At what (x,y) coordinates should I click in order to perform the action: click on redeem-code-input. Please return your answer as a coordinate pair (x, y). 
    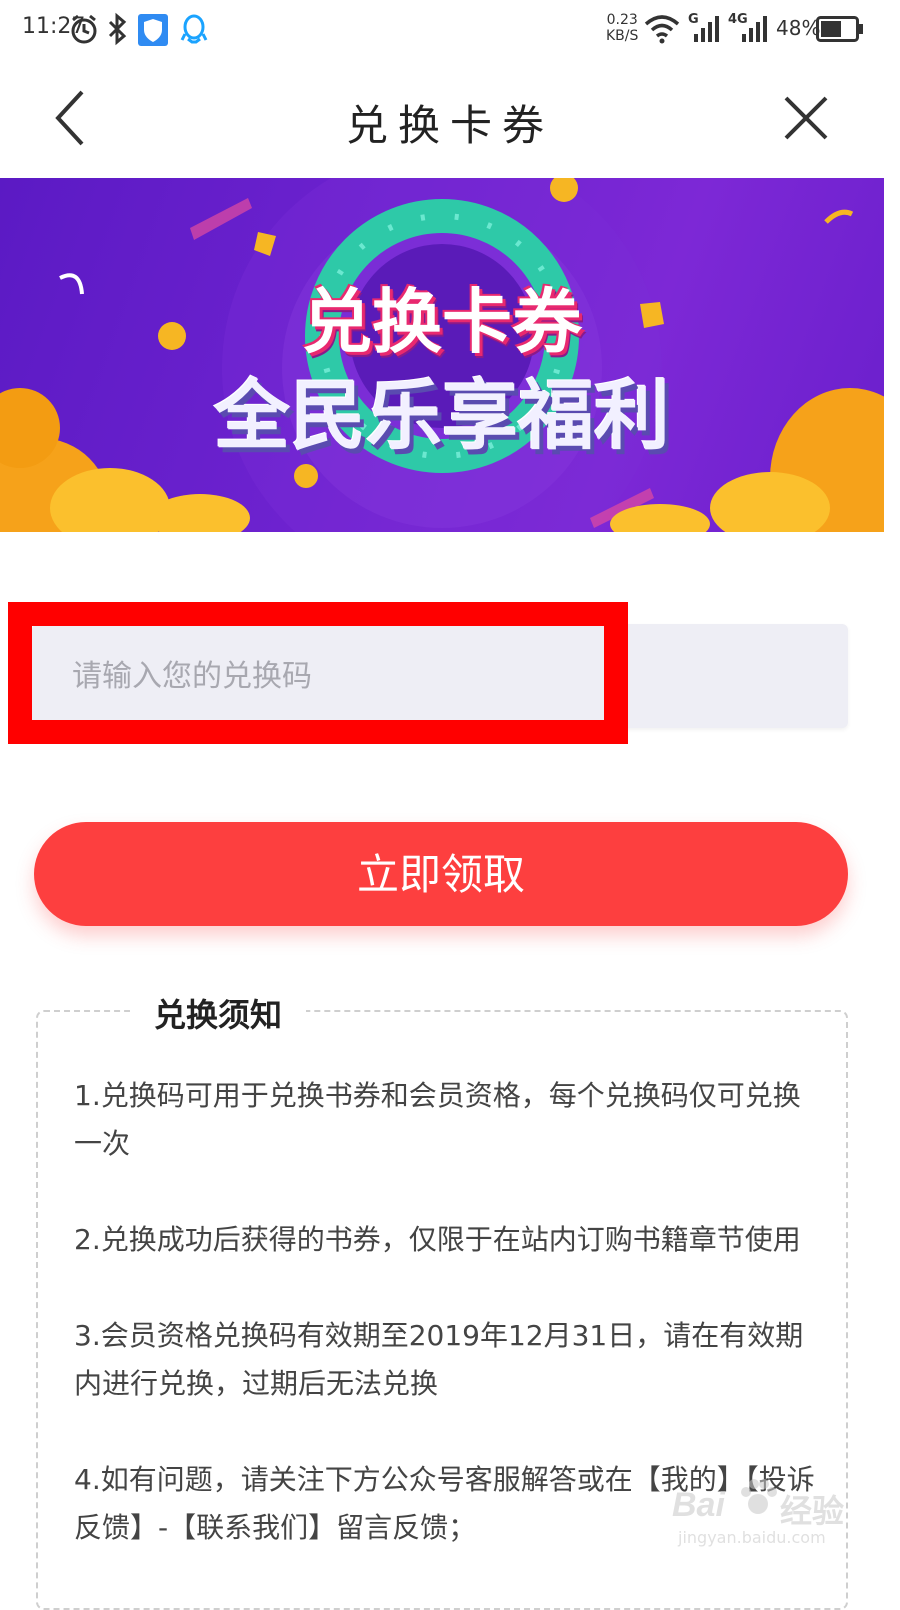
    Looking at the image, I should click on (337, 676).